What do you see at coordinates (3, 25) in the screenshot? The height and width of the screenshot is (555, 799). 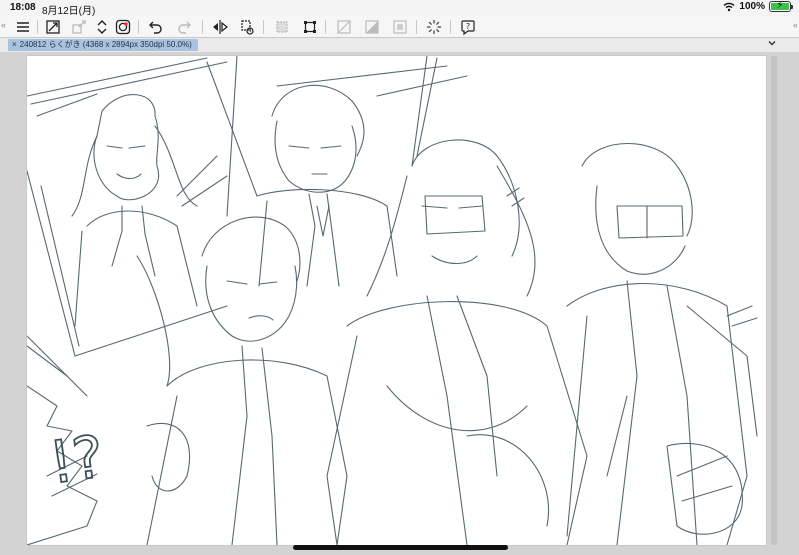 I see `left-panel-handle: ‹‹` at bounding box center [3, 25].